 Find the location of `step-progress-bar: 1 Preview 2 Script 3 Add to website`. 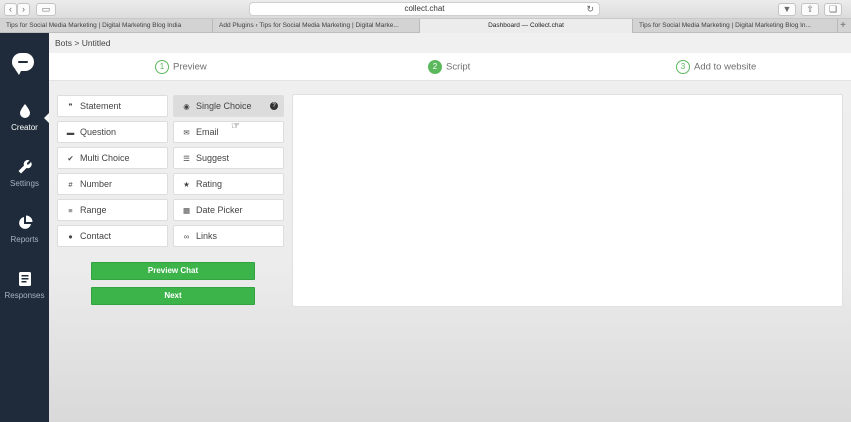

step-progress-bar: 1 Preview 2 Script 3 Add to website is located at coordinates (450, 67).